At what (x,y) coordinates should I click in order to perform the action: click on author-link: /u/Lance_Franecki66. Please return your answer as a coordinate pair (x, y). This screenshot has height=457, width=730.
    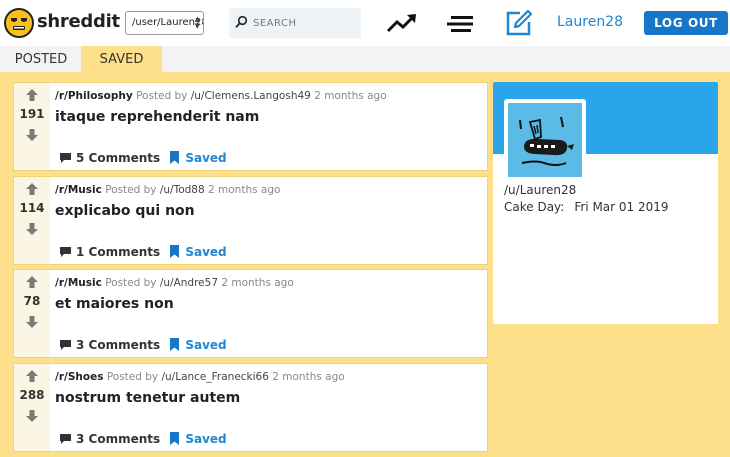
    Looking at the image, I should click on (214, 377).